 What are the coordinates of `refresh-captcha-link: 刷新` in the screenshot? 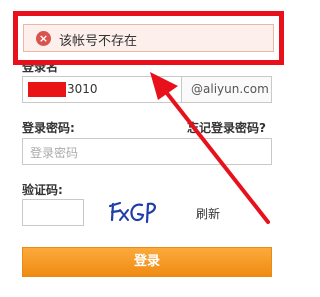 It's located at (208, 213).